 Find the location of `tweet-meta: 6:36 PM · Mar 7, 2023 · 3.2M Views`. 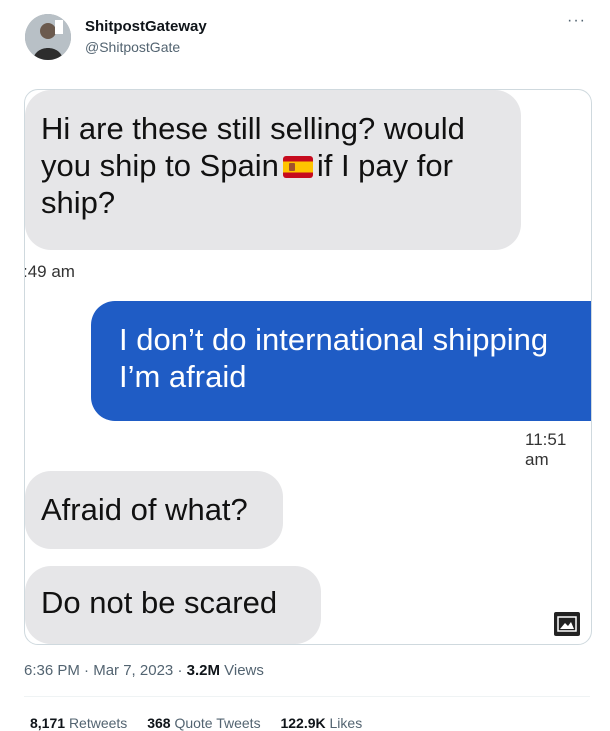

tweet-meta: 6:36 PM · Mar 7, 2023 · 3.2M Views is located at coordinates (144, 670).